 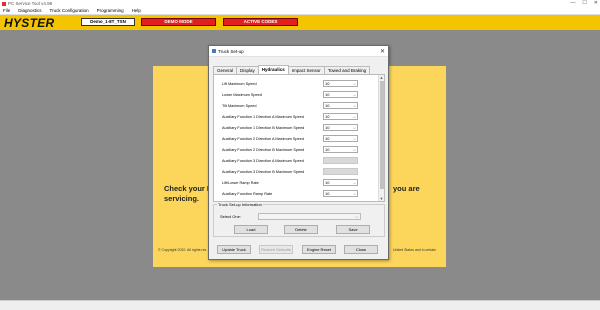 I want to click on close-button: Close, so click(x=361, y=249).